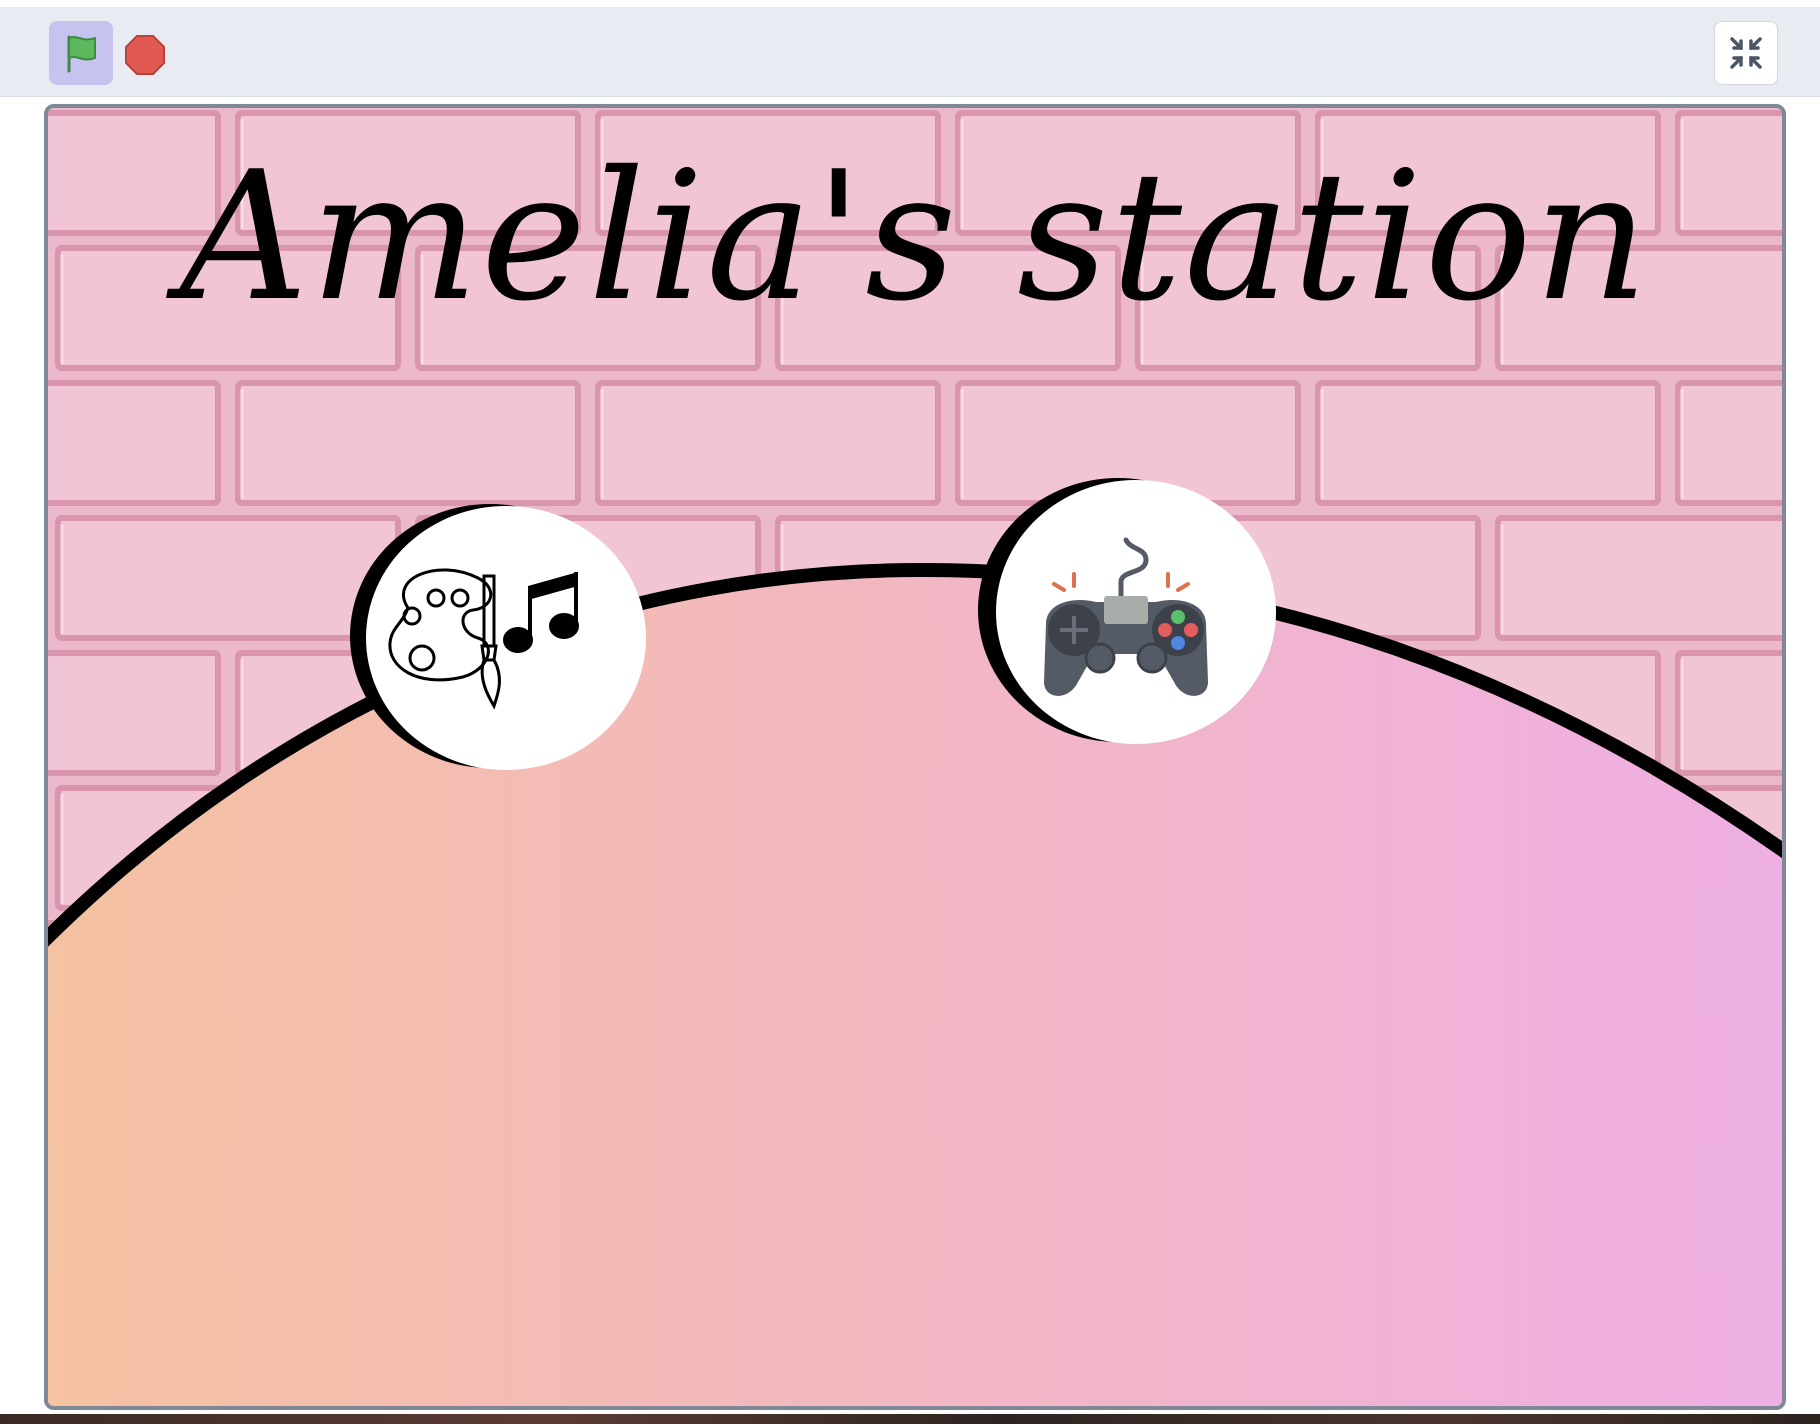 The image size is (1820, 1424). What do you see at coordinates (498, 638) in the screenshot?
I see `art-music-sprite` at bounding box center [498, 638].